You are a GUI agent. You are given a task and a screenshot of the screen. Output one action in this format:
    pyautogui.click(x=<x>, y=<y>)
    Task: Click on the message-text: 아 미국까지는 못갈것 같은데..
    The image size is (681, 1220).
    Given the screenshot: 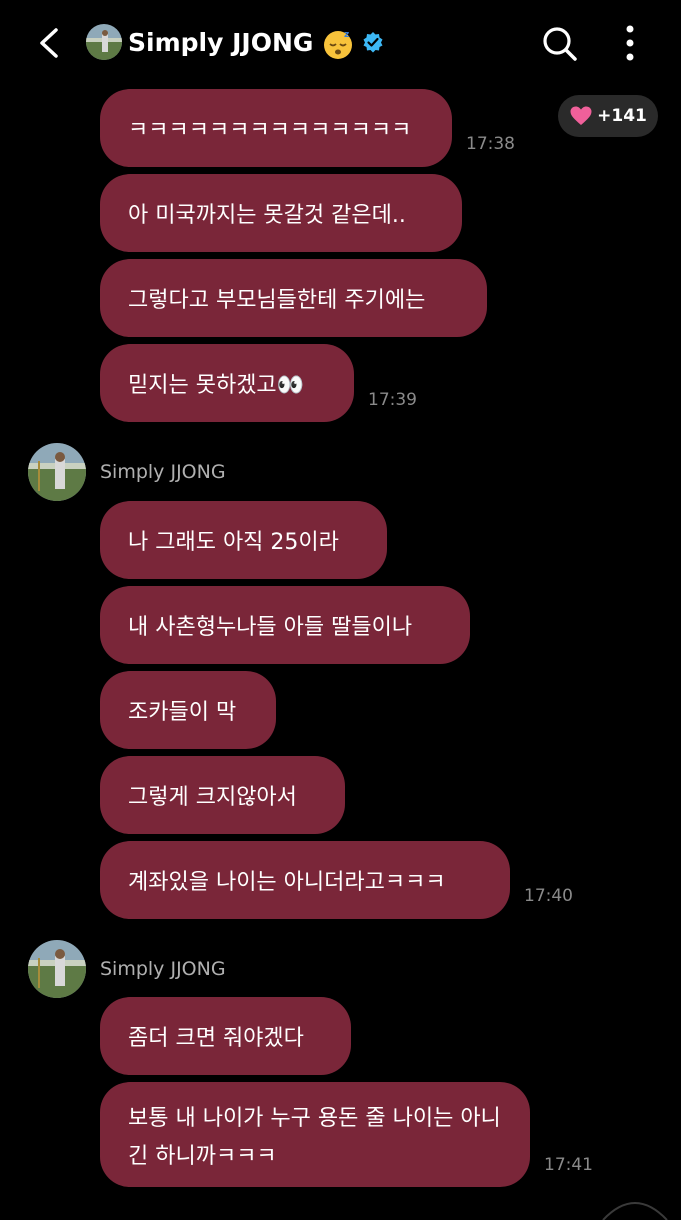 What is the action you would take?
    pyautogui.click(x=267, y=215)
    